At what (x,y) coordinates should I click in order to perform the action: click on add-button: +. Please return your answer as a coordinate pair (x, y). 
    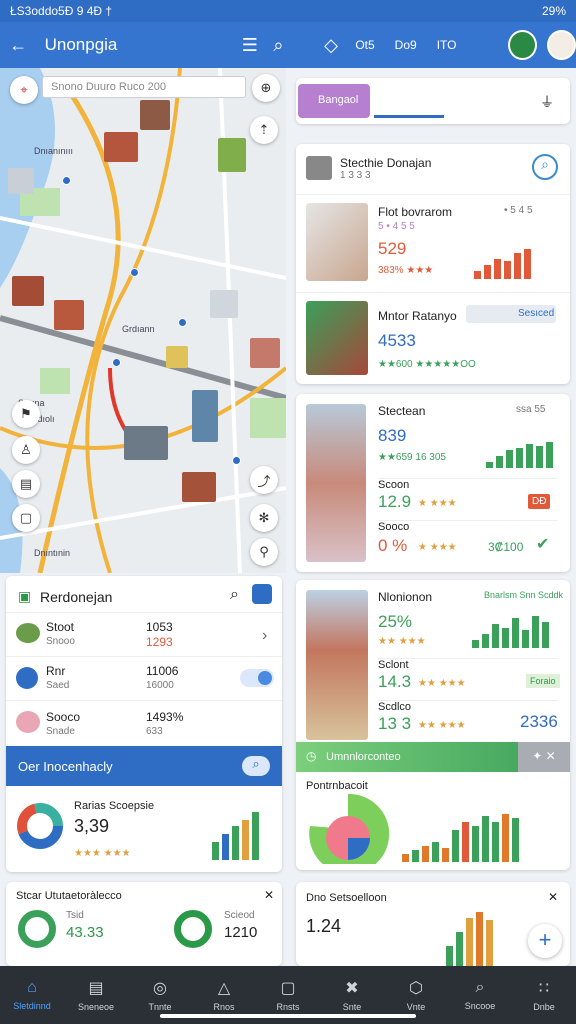
    Looking at the image, I should click on (545, 941).